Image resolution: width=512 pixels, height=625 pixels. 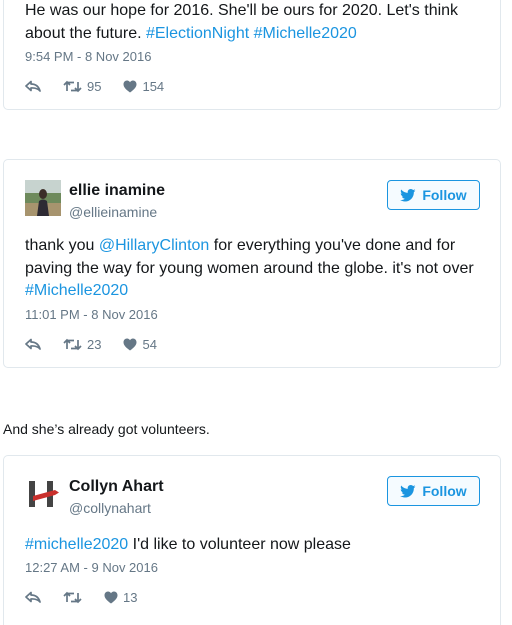 I want to click on tweet-timestamp: 9:54 PM - 8 Nov 2016, so click(x=88, y=56).